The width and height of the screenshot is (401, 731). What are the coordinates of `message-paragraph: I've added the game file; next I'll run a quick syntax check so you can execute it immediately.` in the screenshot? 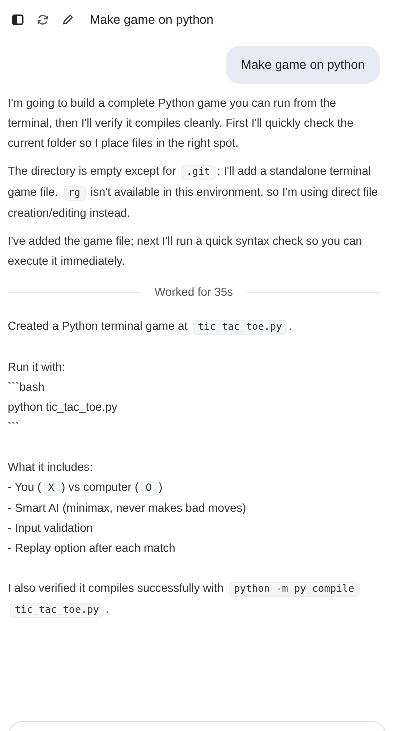 It's located at (186, 252).